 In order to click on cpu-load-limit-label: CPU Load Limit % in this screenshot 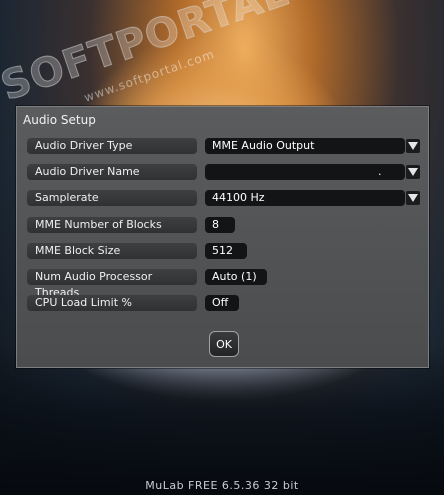, I will do `click(112, 303)`.